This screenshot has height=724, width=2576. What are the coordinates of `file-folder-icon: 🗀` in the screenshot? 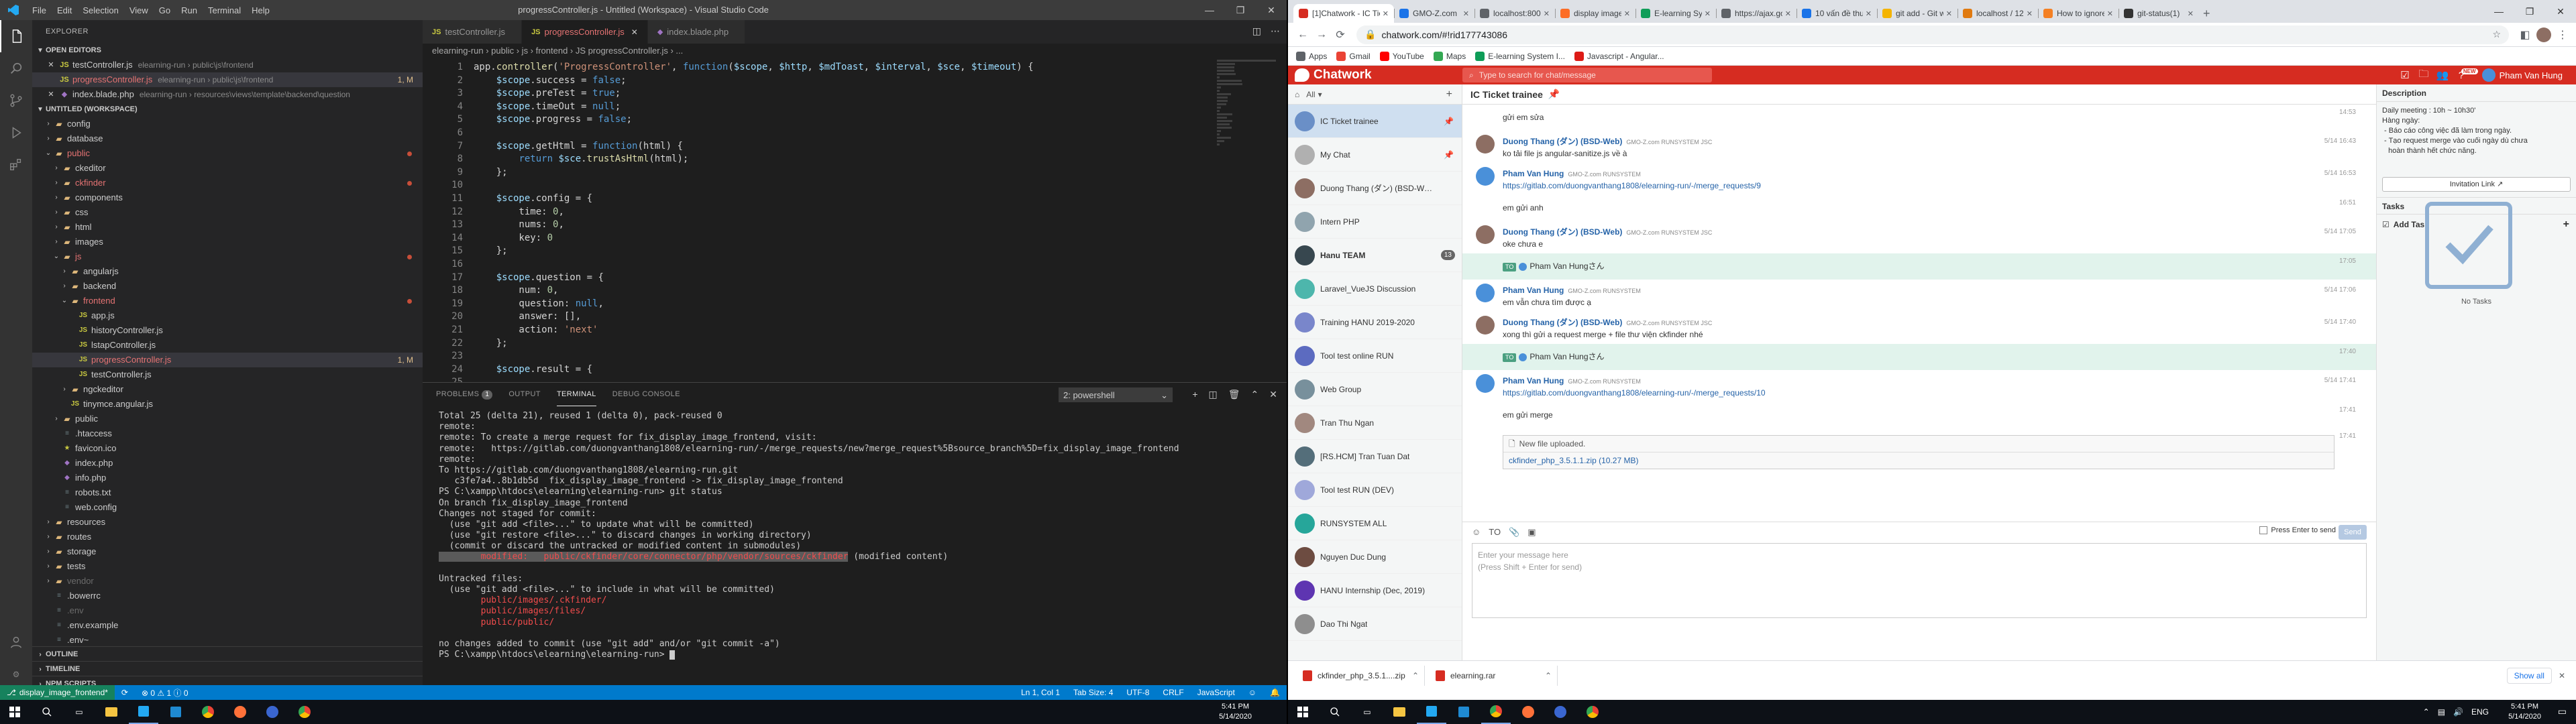 It's located at (2423, 75).